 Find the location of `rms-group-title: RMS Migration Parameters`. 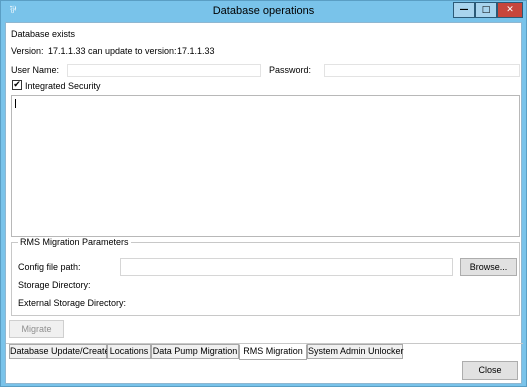

rms-group-title: RMS Migration Parameters is located at coordinates (74, 242).